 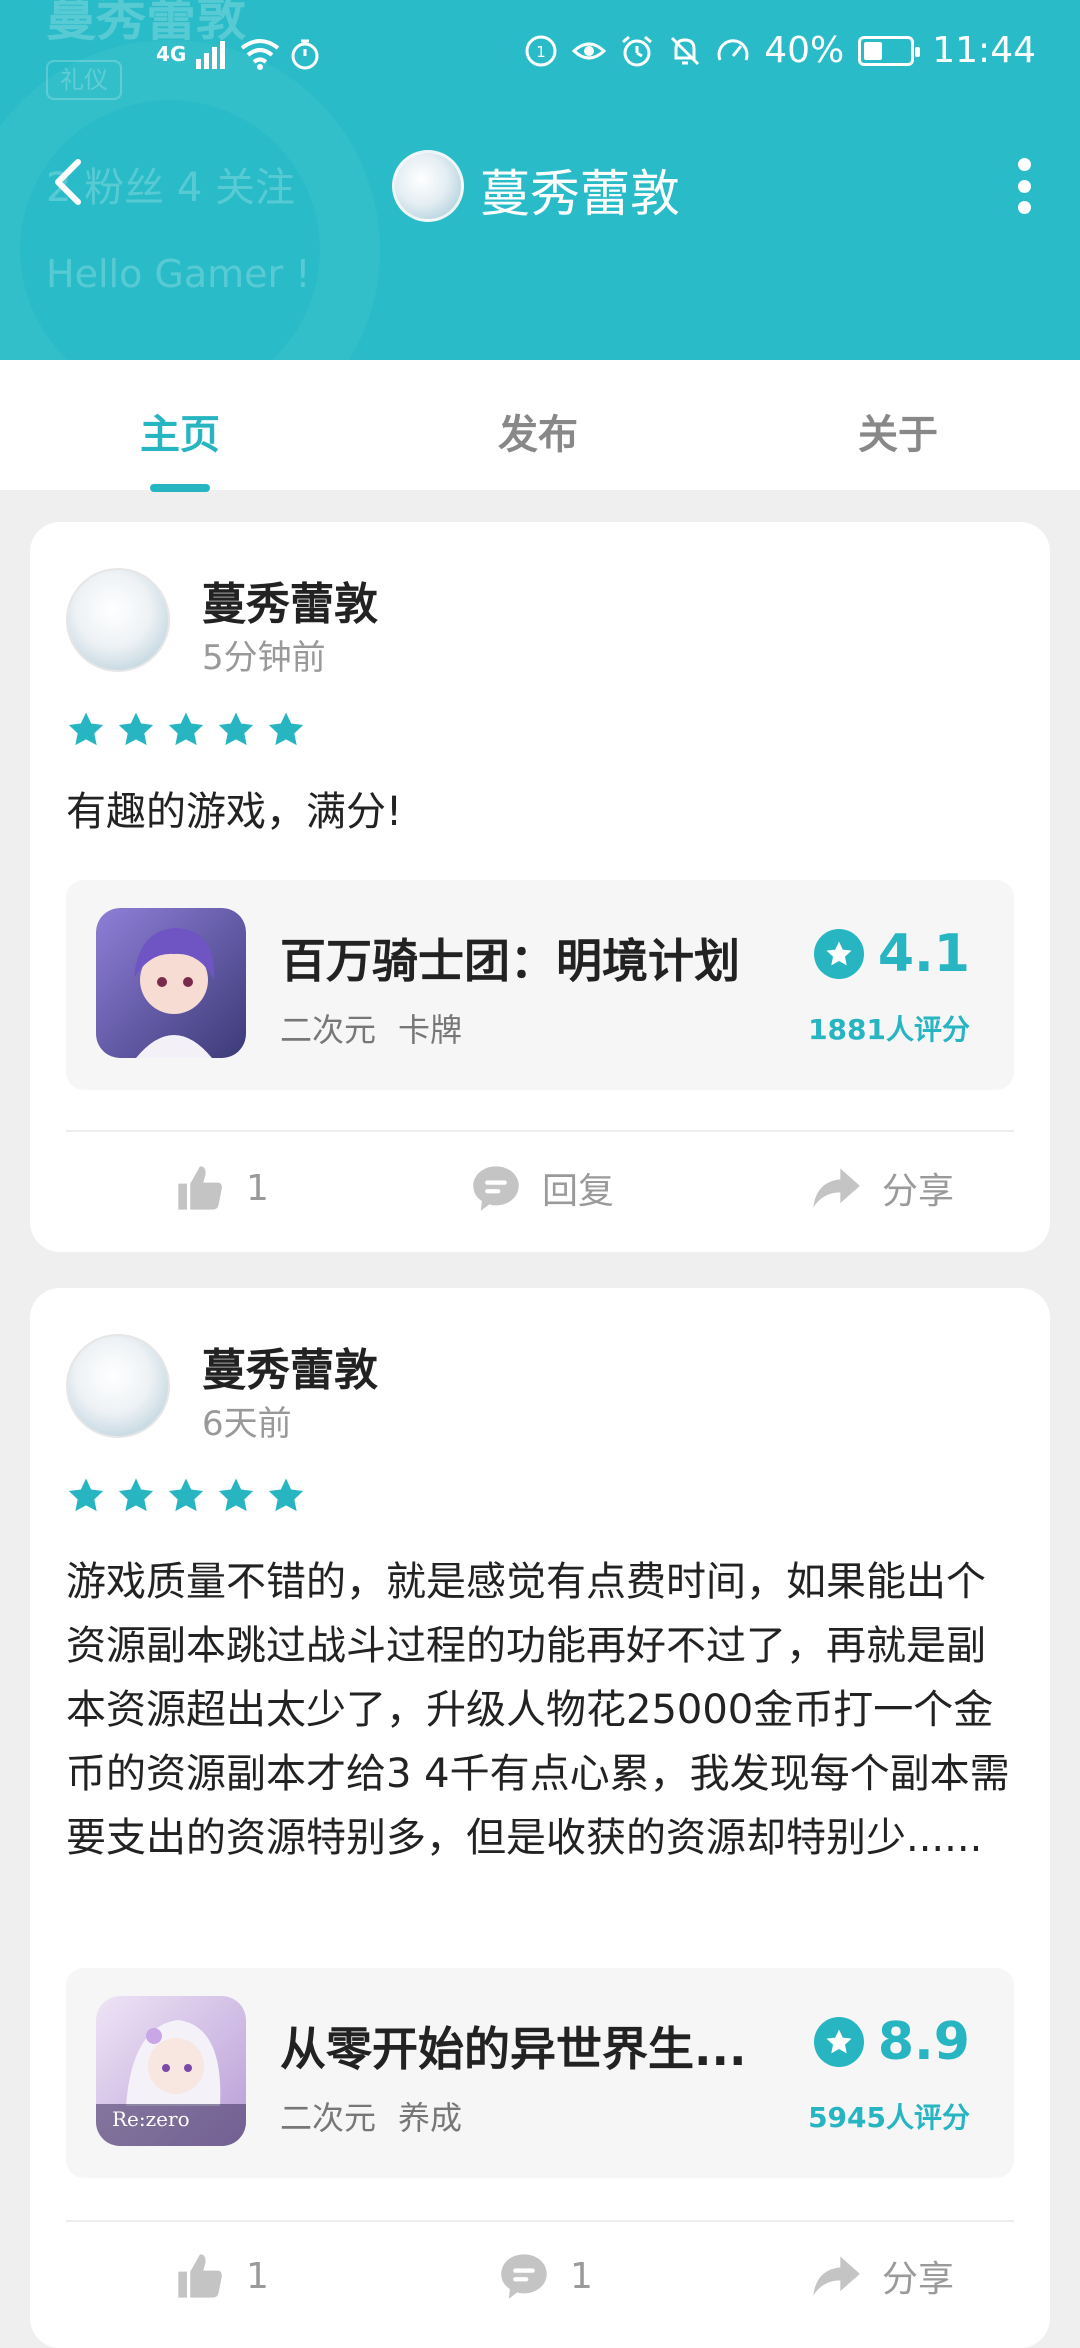 I want to click on battery-icon, so click(x=889, y=50).